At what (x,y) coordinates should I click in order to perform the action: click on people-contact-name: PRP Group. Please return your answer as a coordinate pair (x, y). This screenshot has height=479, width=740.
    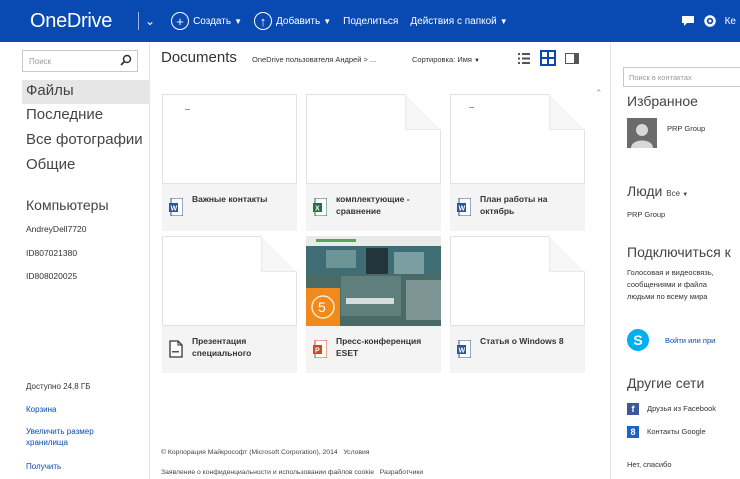
    Looking at the image, I should click on (646, 214).